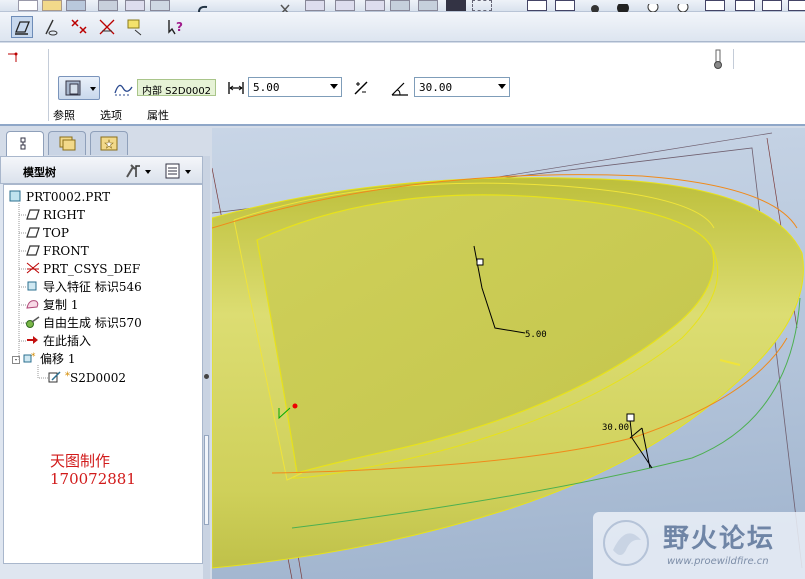 Image resolution: width=805 pixels, height=579 pixels. Describe the element at coordinates (236, 88) in the screenshot. I see `thickness-icon` at that location.